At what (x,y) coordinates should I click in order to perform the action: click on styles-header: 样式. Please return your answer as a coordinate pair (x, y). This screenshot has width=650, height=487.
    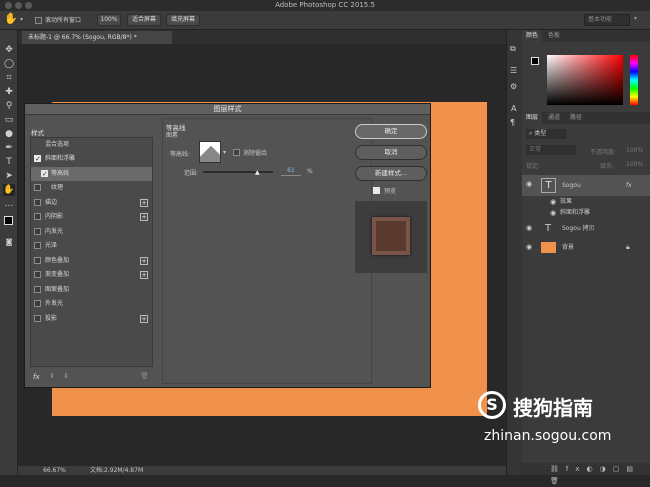
    Looking at the image, I should click on (37, 132).